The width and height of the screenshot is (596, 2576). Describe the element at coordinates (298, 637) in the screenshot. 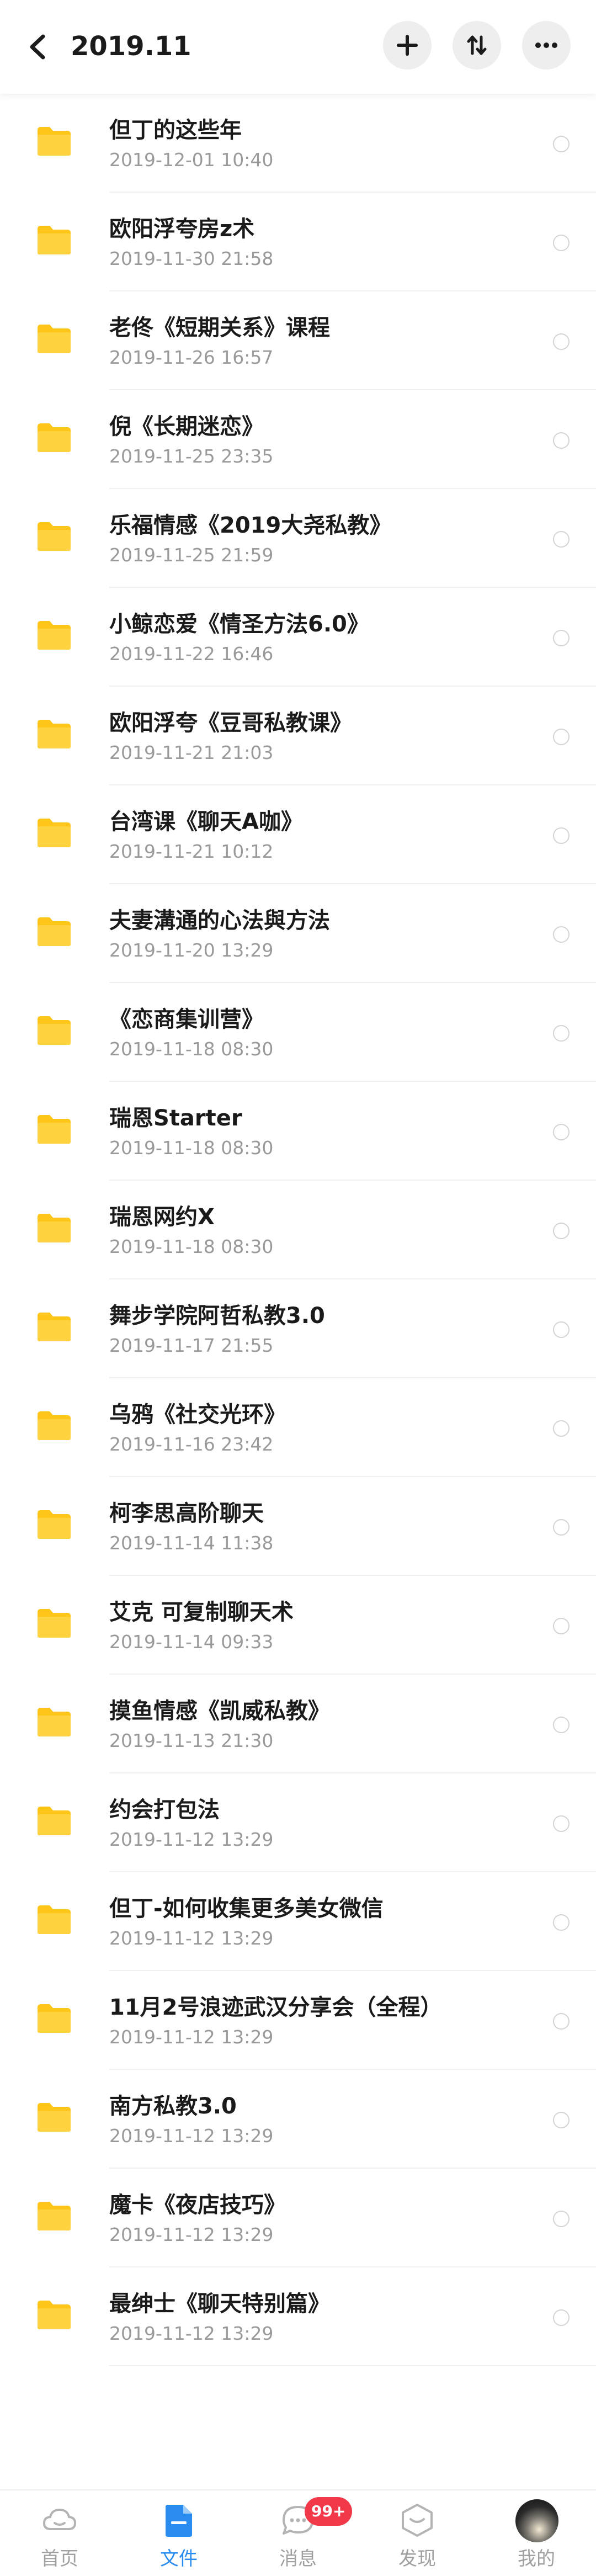

I see `folder-row: 小鲸恋爱《情圣方法6.0》 2019-11-22 16:46` at that location.